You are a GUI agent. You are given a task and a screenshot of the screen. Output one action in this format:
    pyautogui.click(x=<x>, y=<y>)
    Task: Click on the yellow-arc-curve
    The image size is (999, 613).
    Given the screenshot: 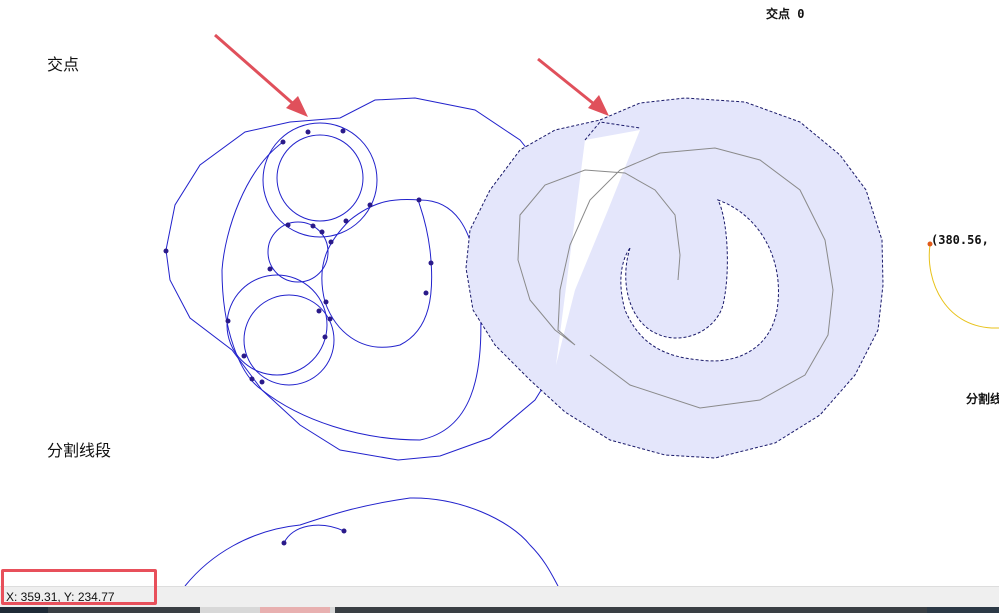 What is the action you would take?
    pyautogui.click(x=963, y=286)
    